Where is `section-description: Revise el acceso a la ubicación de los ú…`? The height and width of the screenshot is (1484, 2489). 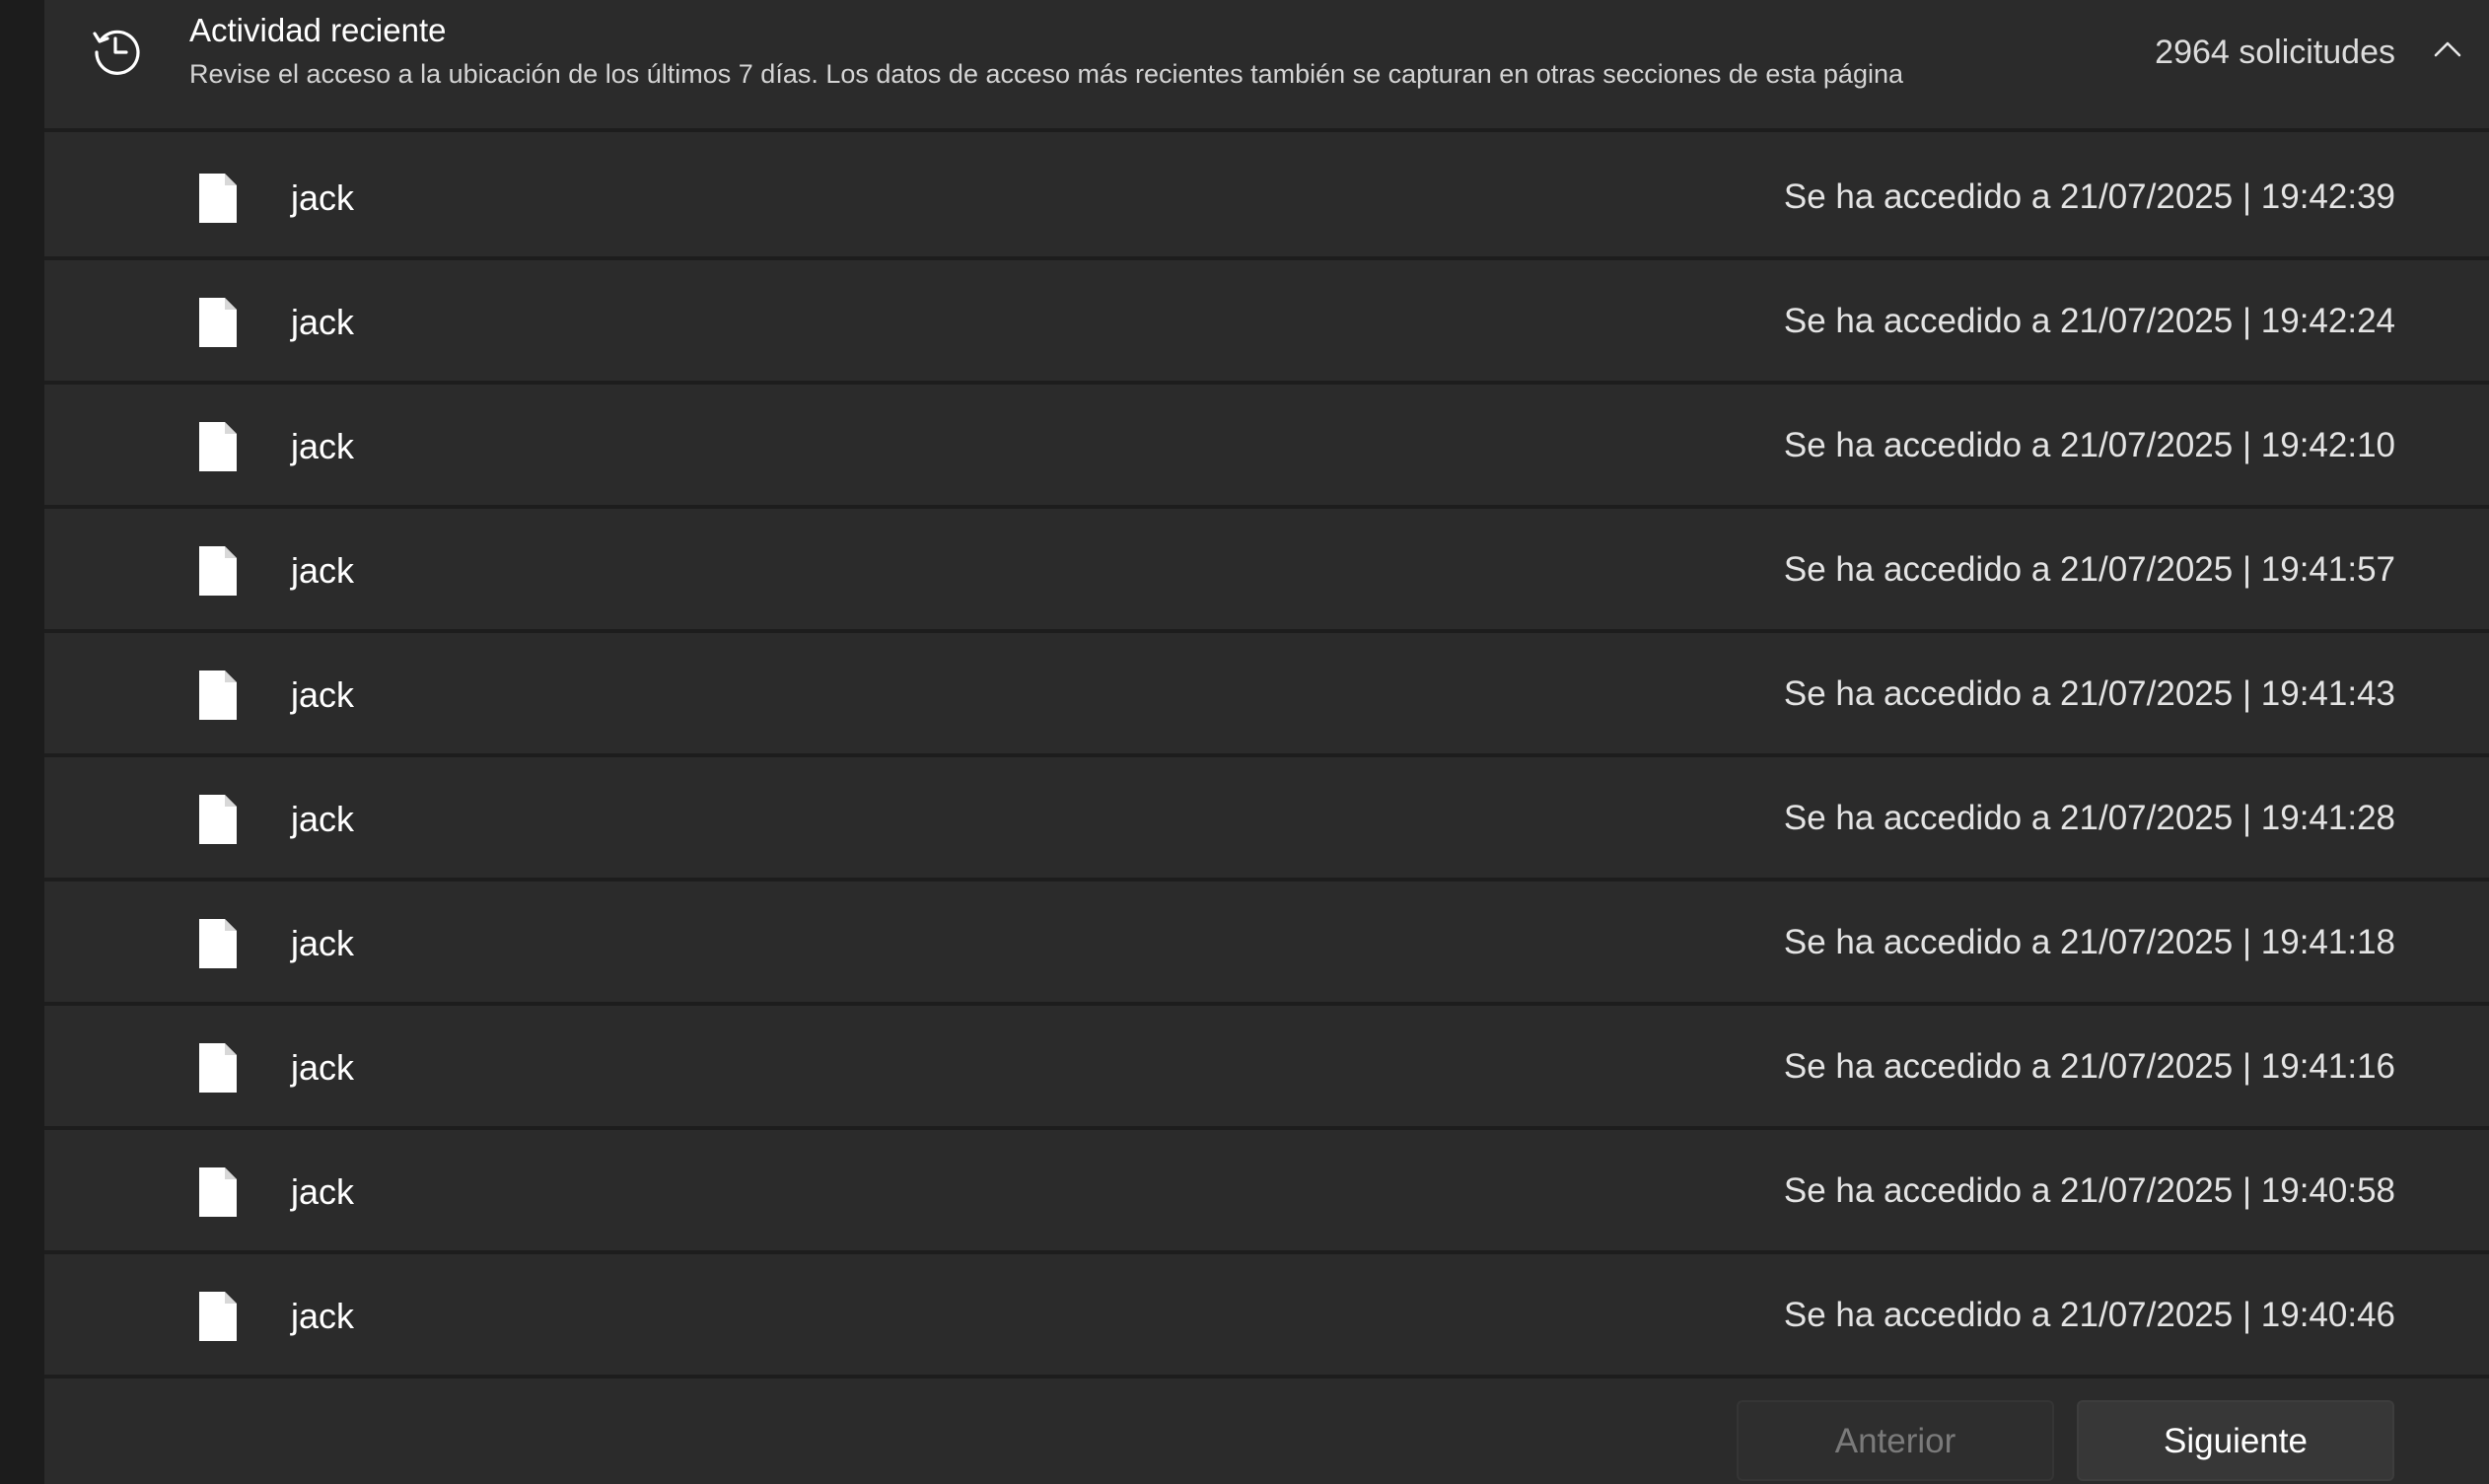
section-description: Revise el acceso a la ubicación de los ú… is located at coordinates (1046, 74).